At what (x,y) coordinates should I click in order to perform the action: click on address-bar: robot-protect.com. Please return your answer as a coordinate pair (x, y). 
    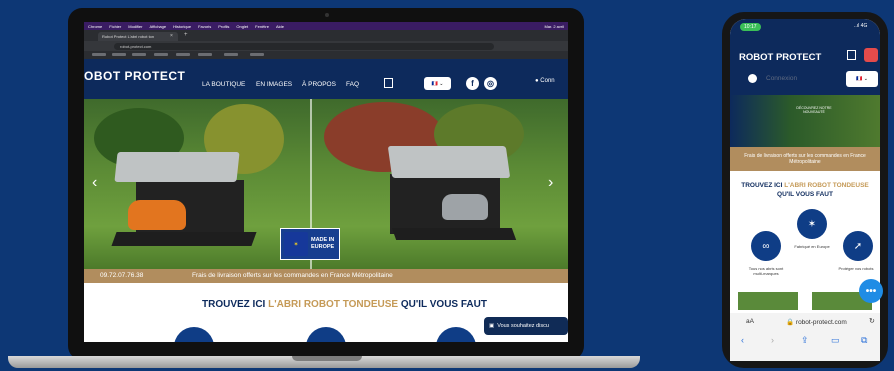
    Looking at the image, I should click on (304, 46).